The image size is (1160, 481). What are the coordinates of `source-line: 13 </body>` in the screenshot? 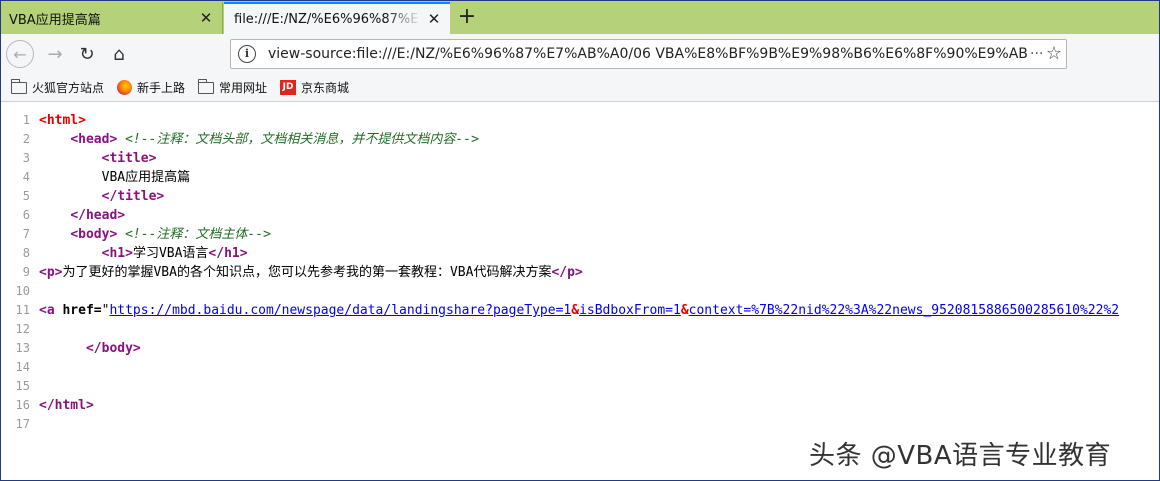 It's located at (71, 348).